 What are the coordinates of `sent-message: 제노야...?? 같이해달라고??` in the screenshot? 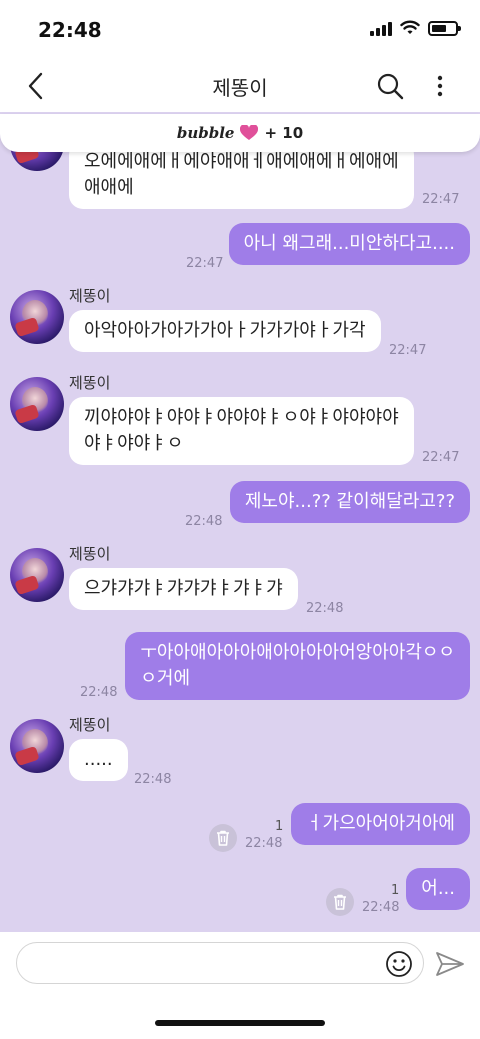 It's located at (349, 502).